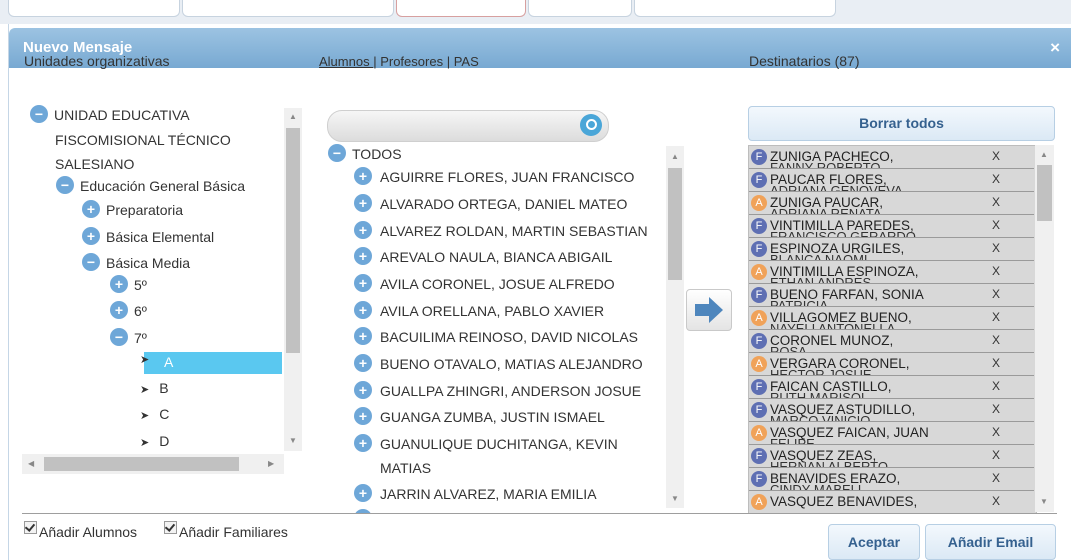 The height and width of the screenshot is (560, 1071). I want to click on list-item: + GUANGA ZUMBA, JUSTIN ISMAEL, so click(479, 417).